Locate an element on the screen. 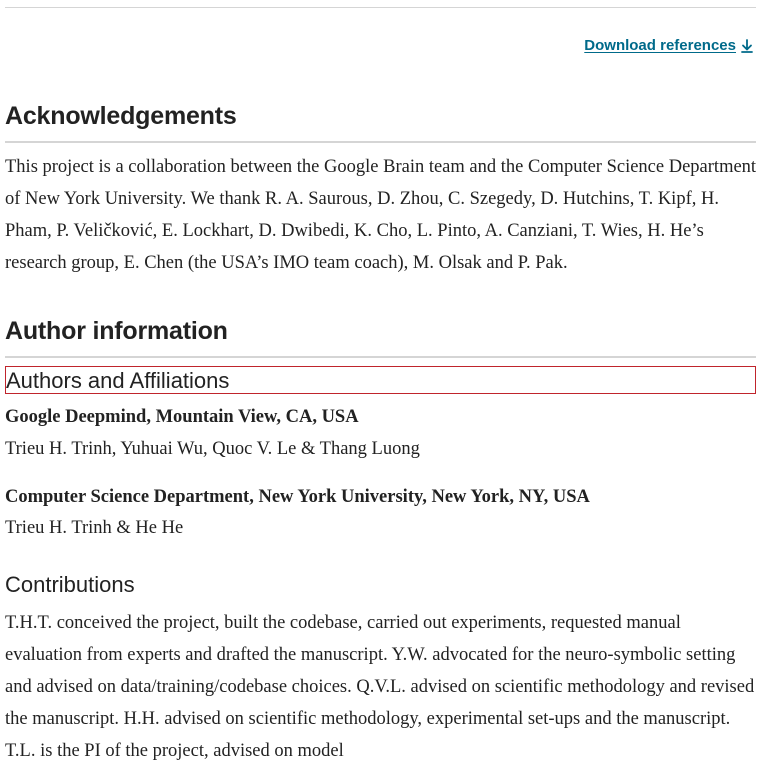 The width and height of the screenshot is (760, 760). acknowledgements-heading: Acknowledgements is located at coordinates (121, 116).